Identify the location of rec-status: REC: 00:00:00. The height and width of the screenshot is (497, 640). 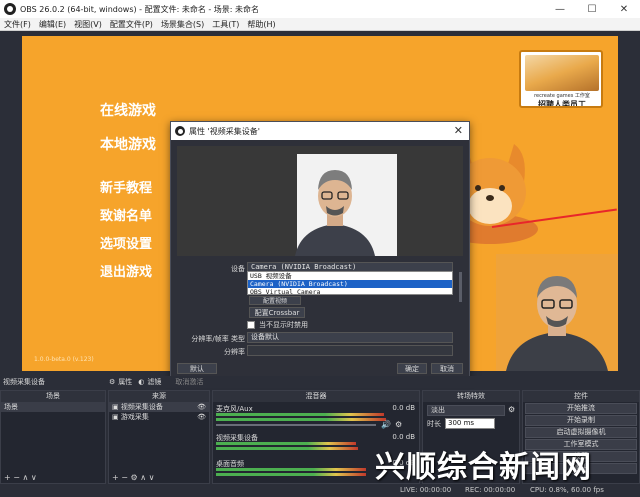
(490, 490).